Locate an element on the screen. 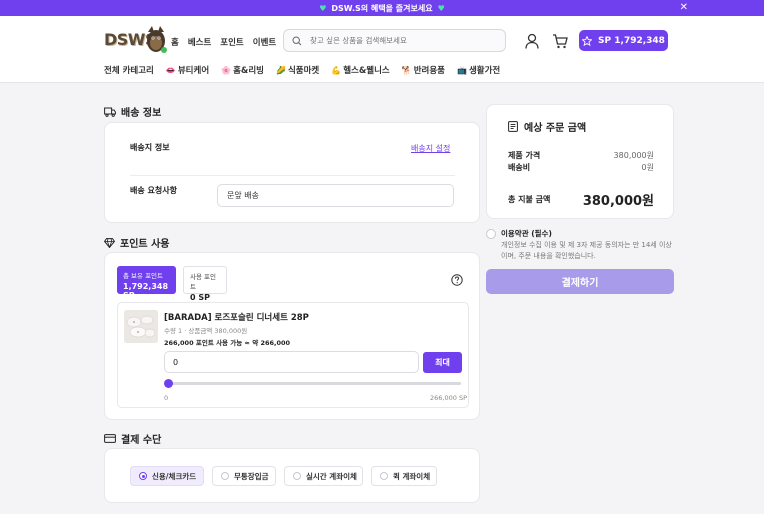 The image size is (764, 514). product-price-value: 380,000원 is located at coordinates (633, 155).